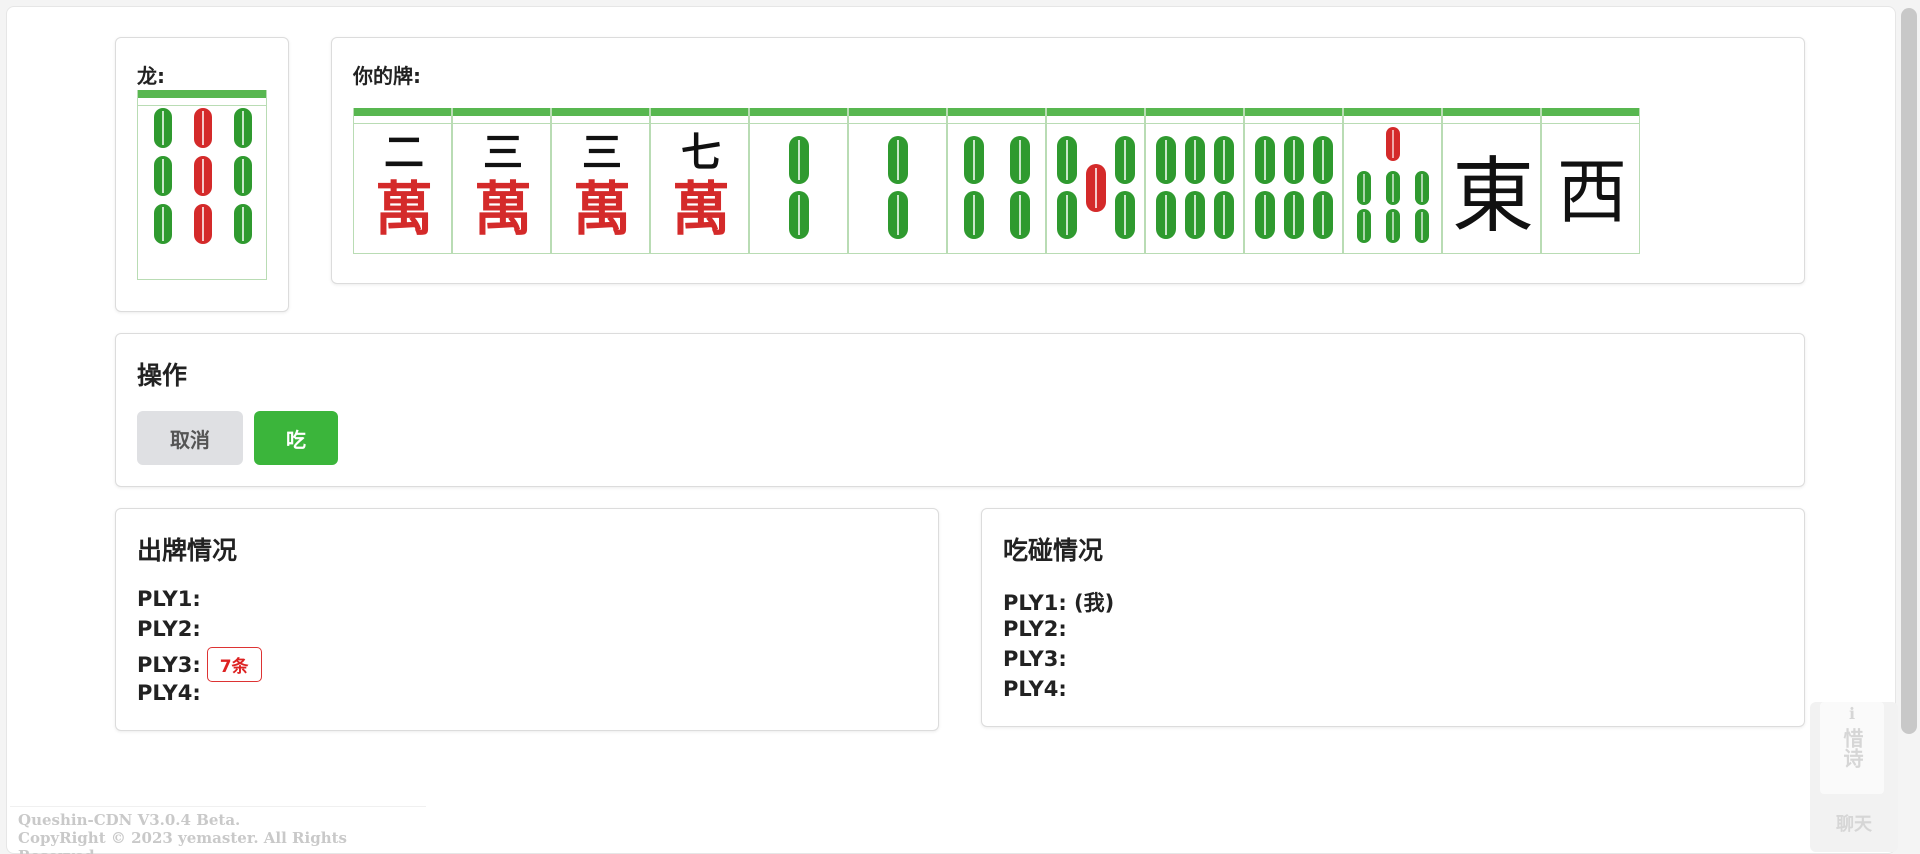 This screenshot has width=1920, height=854. Describe the element at coordinates (1393, 185) in the screenshot. I see `bamboo-7-icon` at that location.